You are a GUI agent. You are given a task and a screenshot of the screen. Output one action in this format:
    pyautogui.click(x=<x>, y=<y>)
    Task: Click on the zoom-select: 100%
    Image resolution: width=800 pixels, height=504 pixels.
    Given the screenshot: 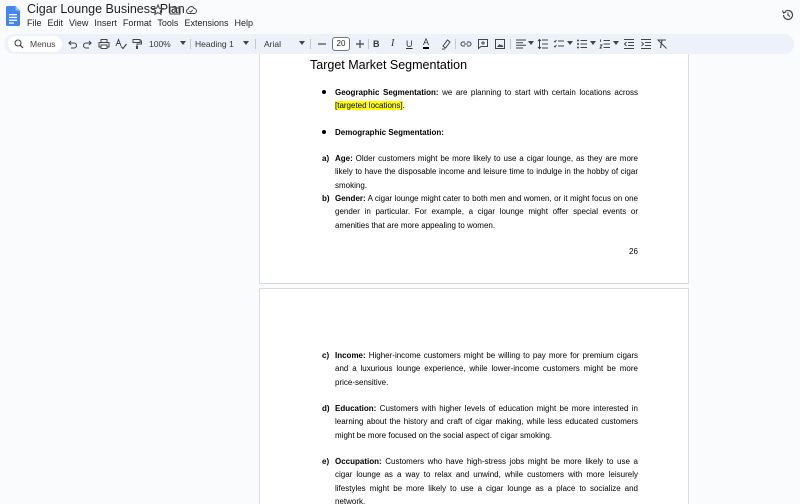 What is the action you would take?
    pyautogui.click(x=160, y=44)
    